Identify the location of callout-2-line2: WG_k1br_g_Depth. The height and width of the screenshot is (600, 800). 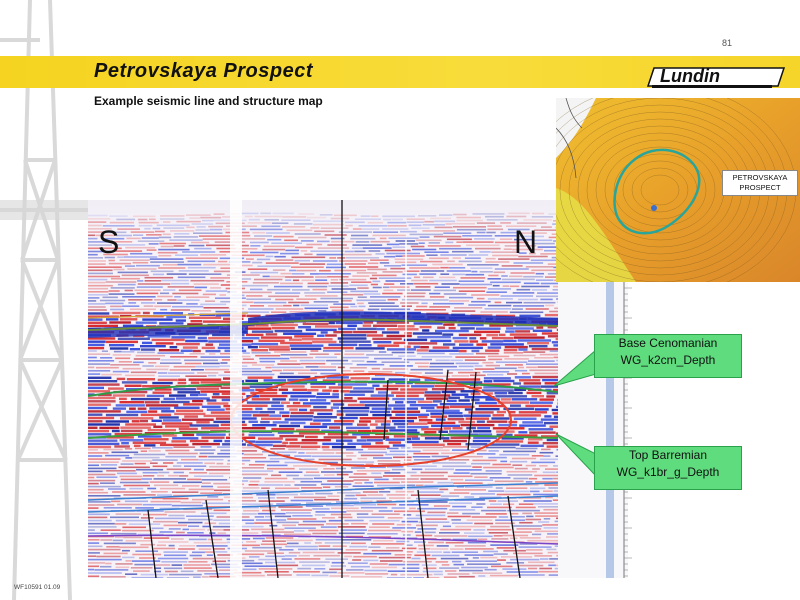
(668, 472).